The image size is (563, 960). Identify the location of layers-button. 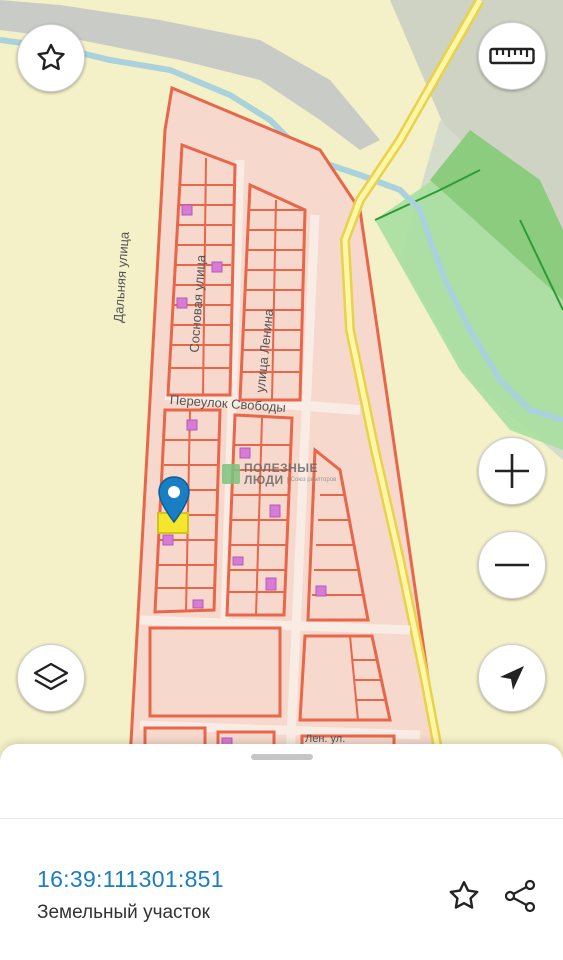
(51, 678).